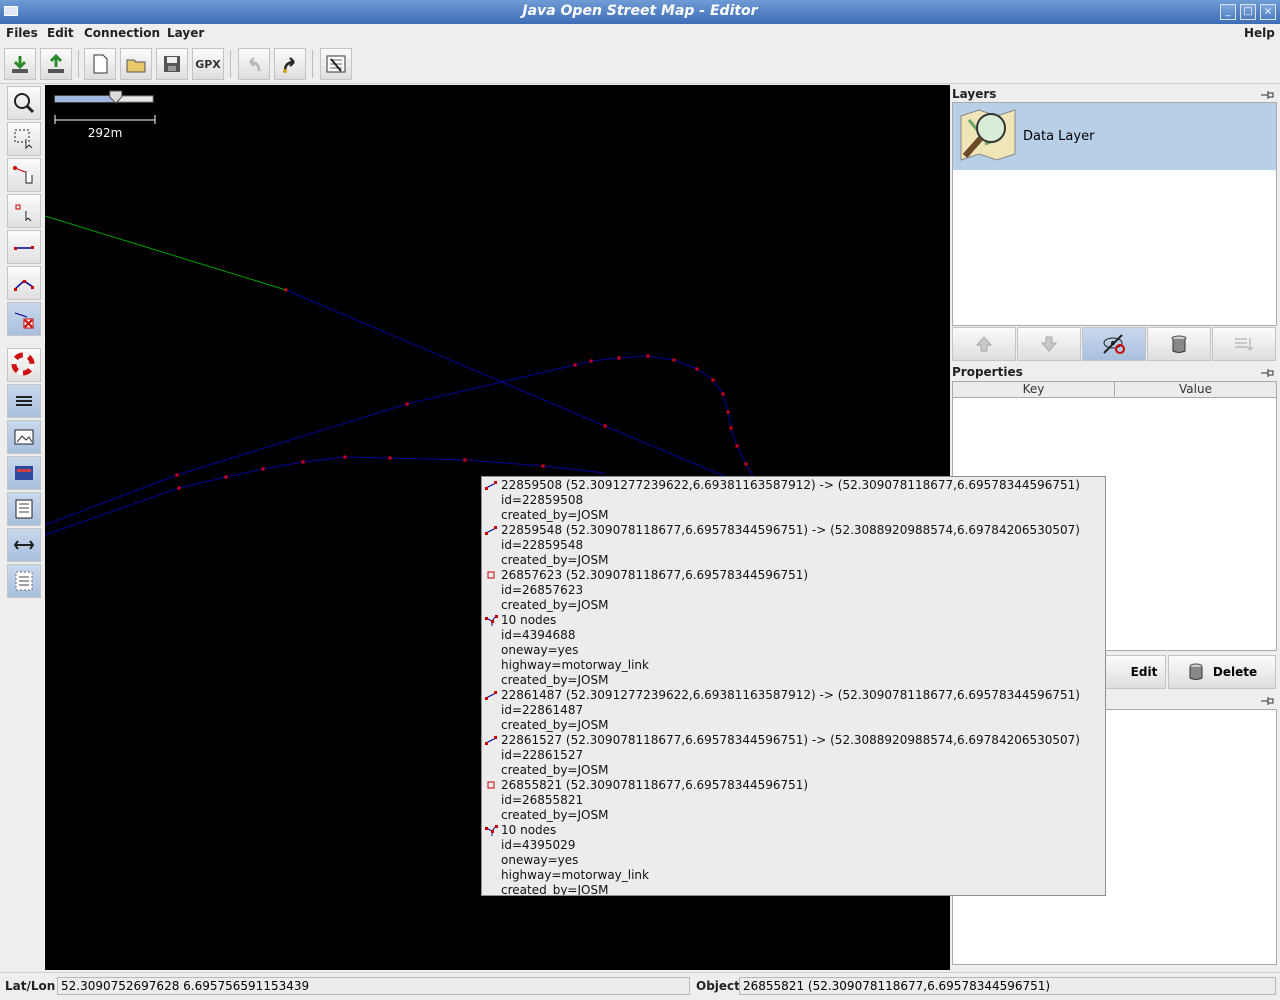 The image size is (1280, 1000). What do you see at coordinates (24, 473) in the screenshot?
I see `conflict-tool` at bounding box center [24, 473].